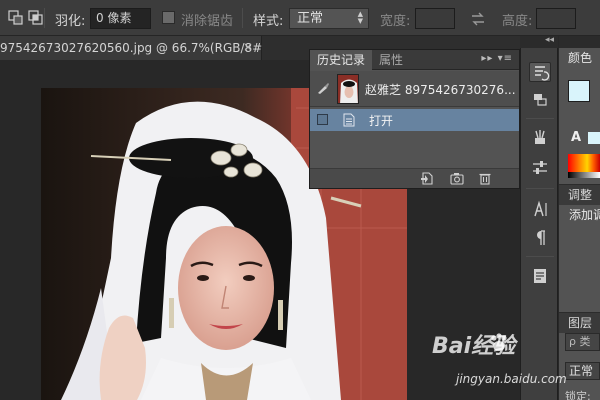  Describe the element at coordinates (584, 215) in the screenshot. I see `adjustments-hint: 添加调` at that location.